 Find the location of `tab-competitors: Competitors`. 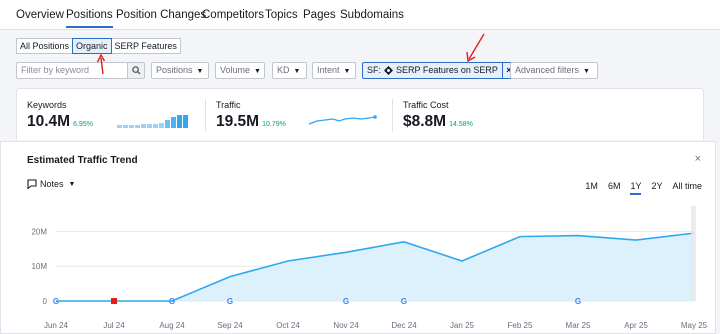

tab-competitors: Competitors is located at coordinates (233, 15).